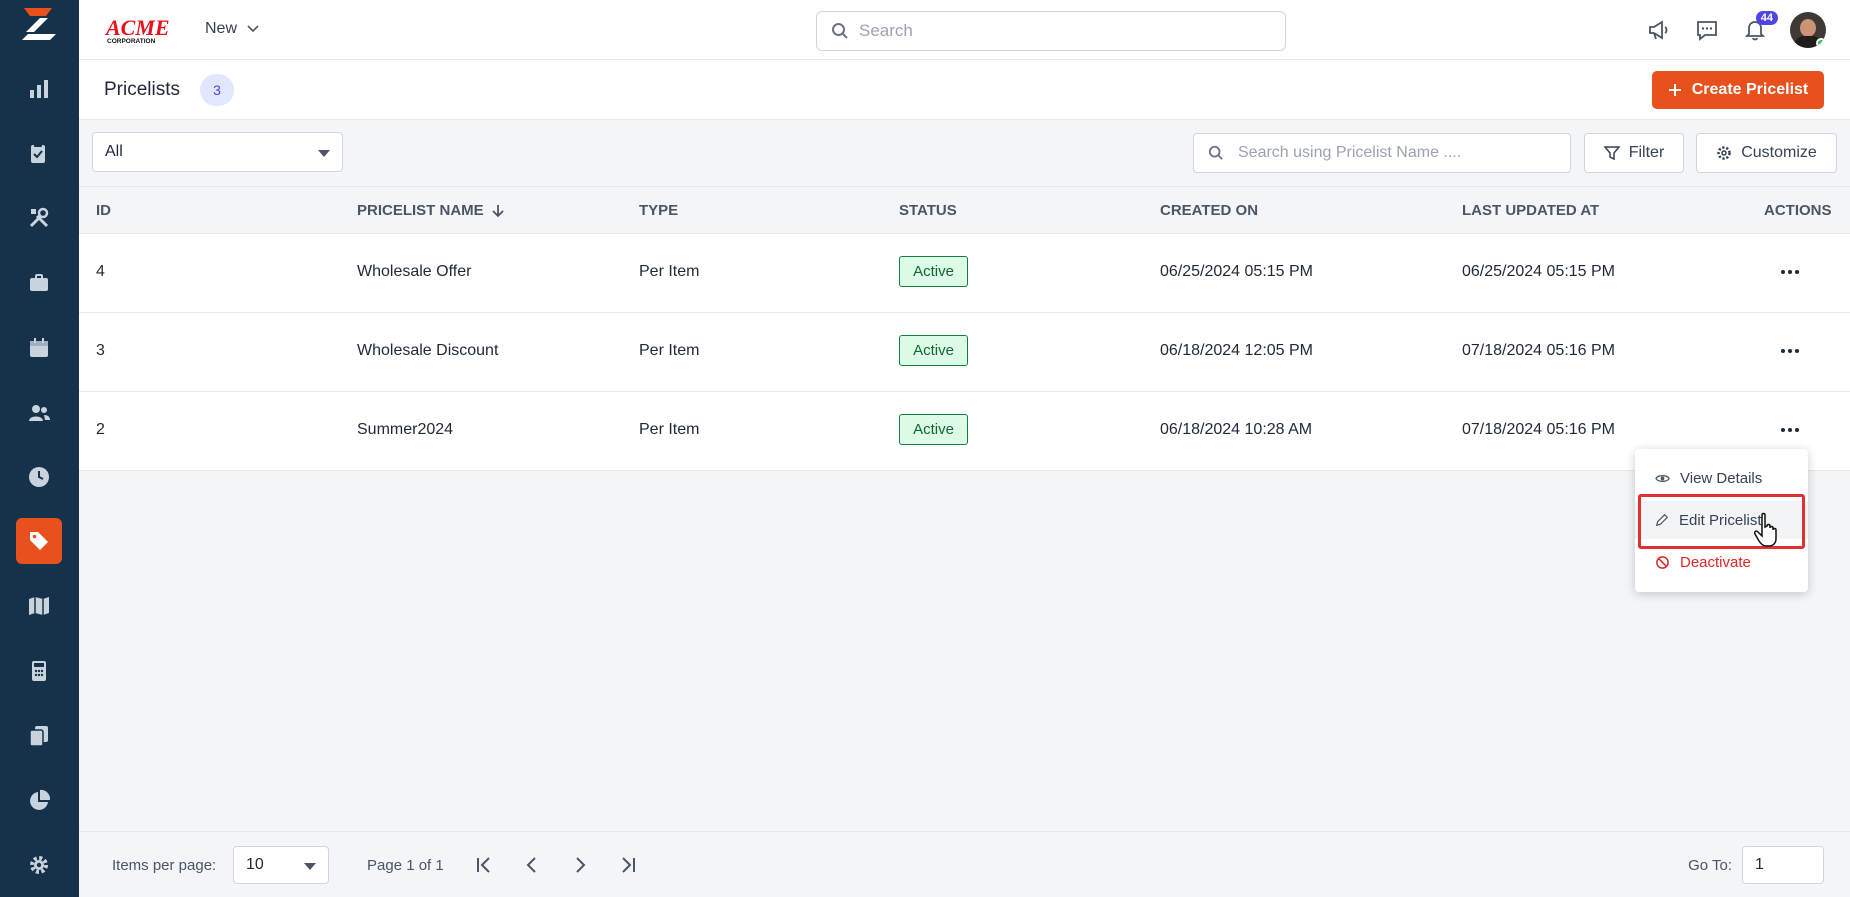 Image resolution: width=1850 pixels, height=897 pixels. I want to click on chevron-right-icon, so click(581, 865).